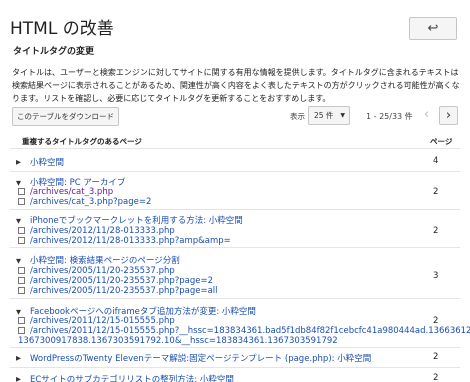  What do you see at coordinates (90, 202) in the screenshot?
I see `url-link: /archives/cat_3.php?page=2` at bounding box center [90, 202].